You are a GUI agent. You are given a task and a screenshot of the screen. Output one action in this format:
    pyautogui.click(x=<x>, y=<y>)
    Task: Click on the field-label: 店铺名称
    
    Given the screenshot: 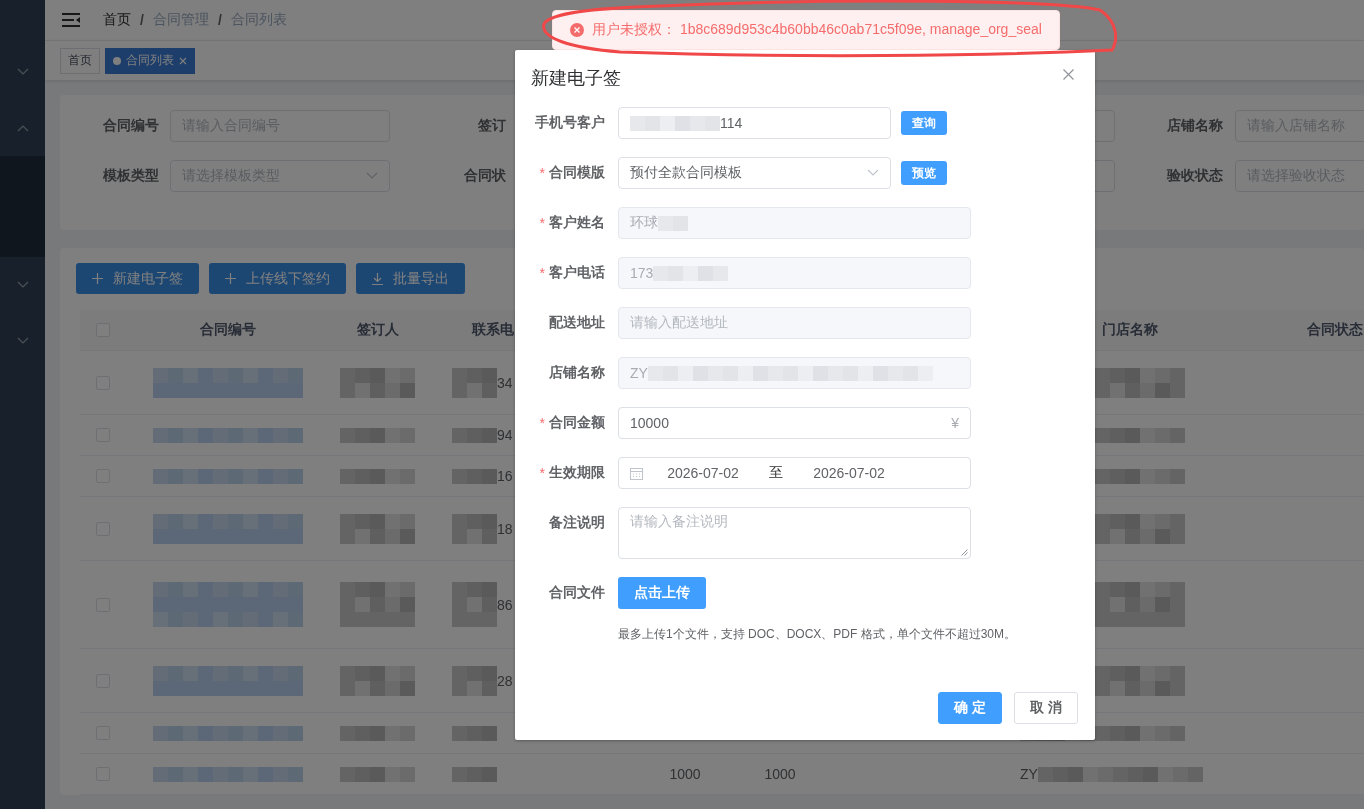 What is the action you would take?
    pyautogui.click(x=1195, y=126)
    